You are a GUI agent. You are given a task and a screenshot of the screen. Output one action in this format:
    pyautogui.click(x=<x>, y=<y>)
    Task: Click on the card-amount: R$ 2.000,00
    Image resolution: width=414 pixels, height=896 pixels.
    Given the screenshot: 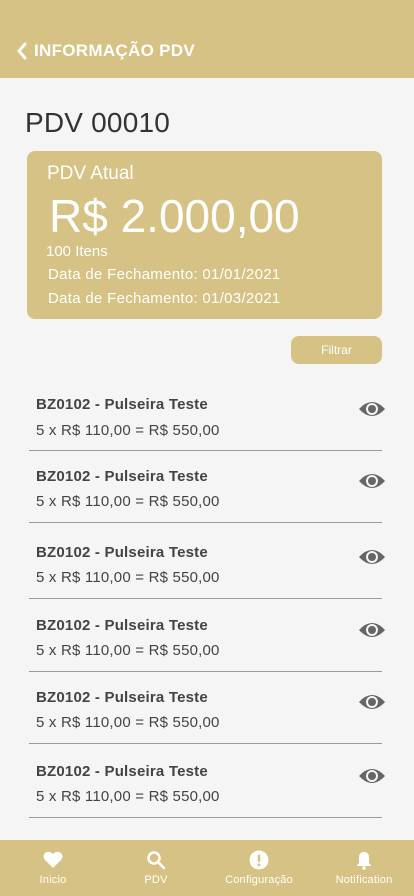 What is the action you would take?
    pyautogui.click(x=174, y=216)
    